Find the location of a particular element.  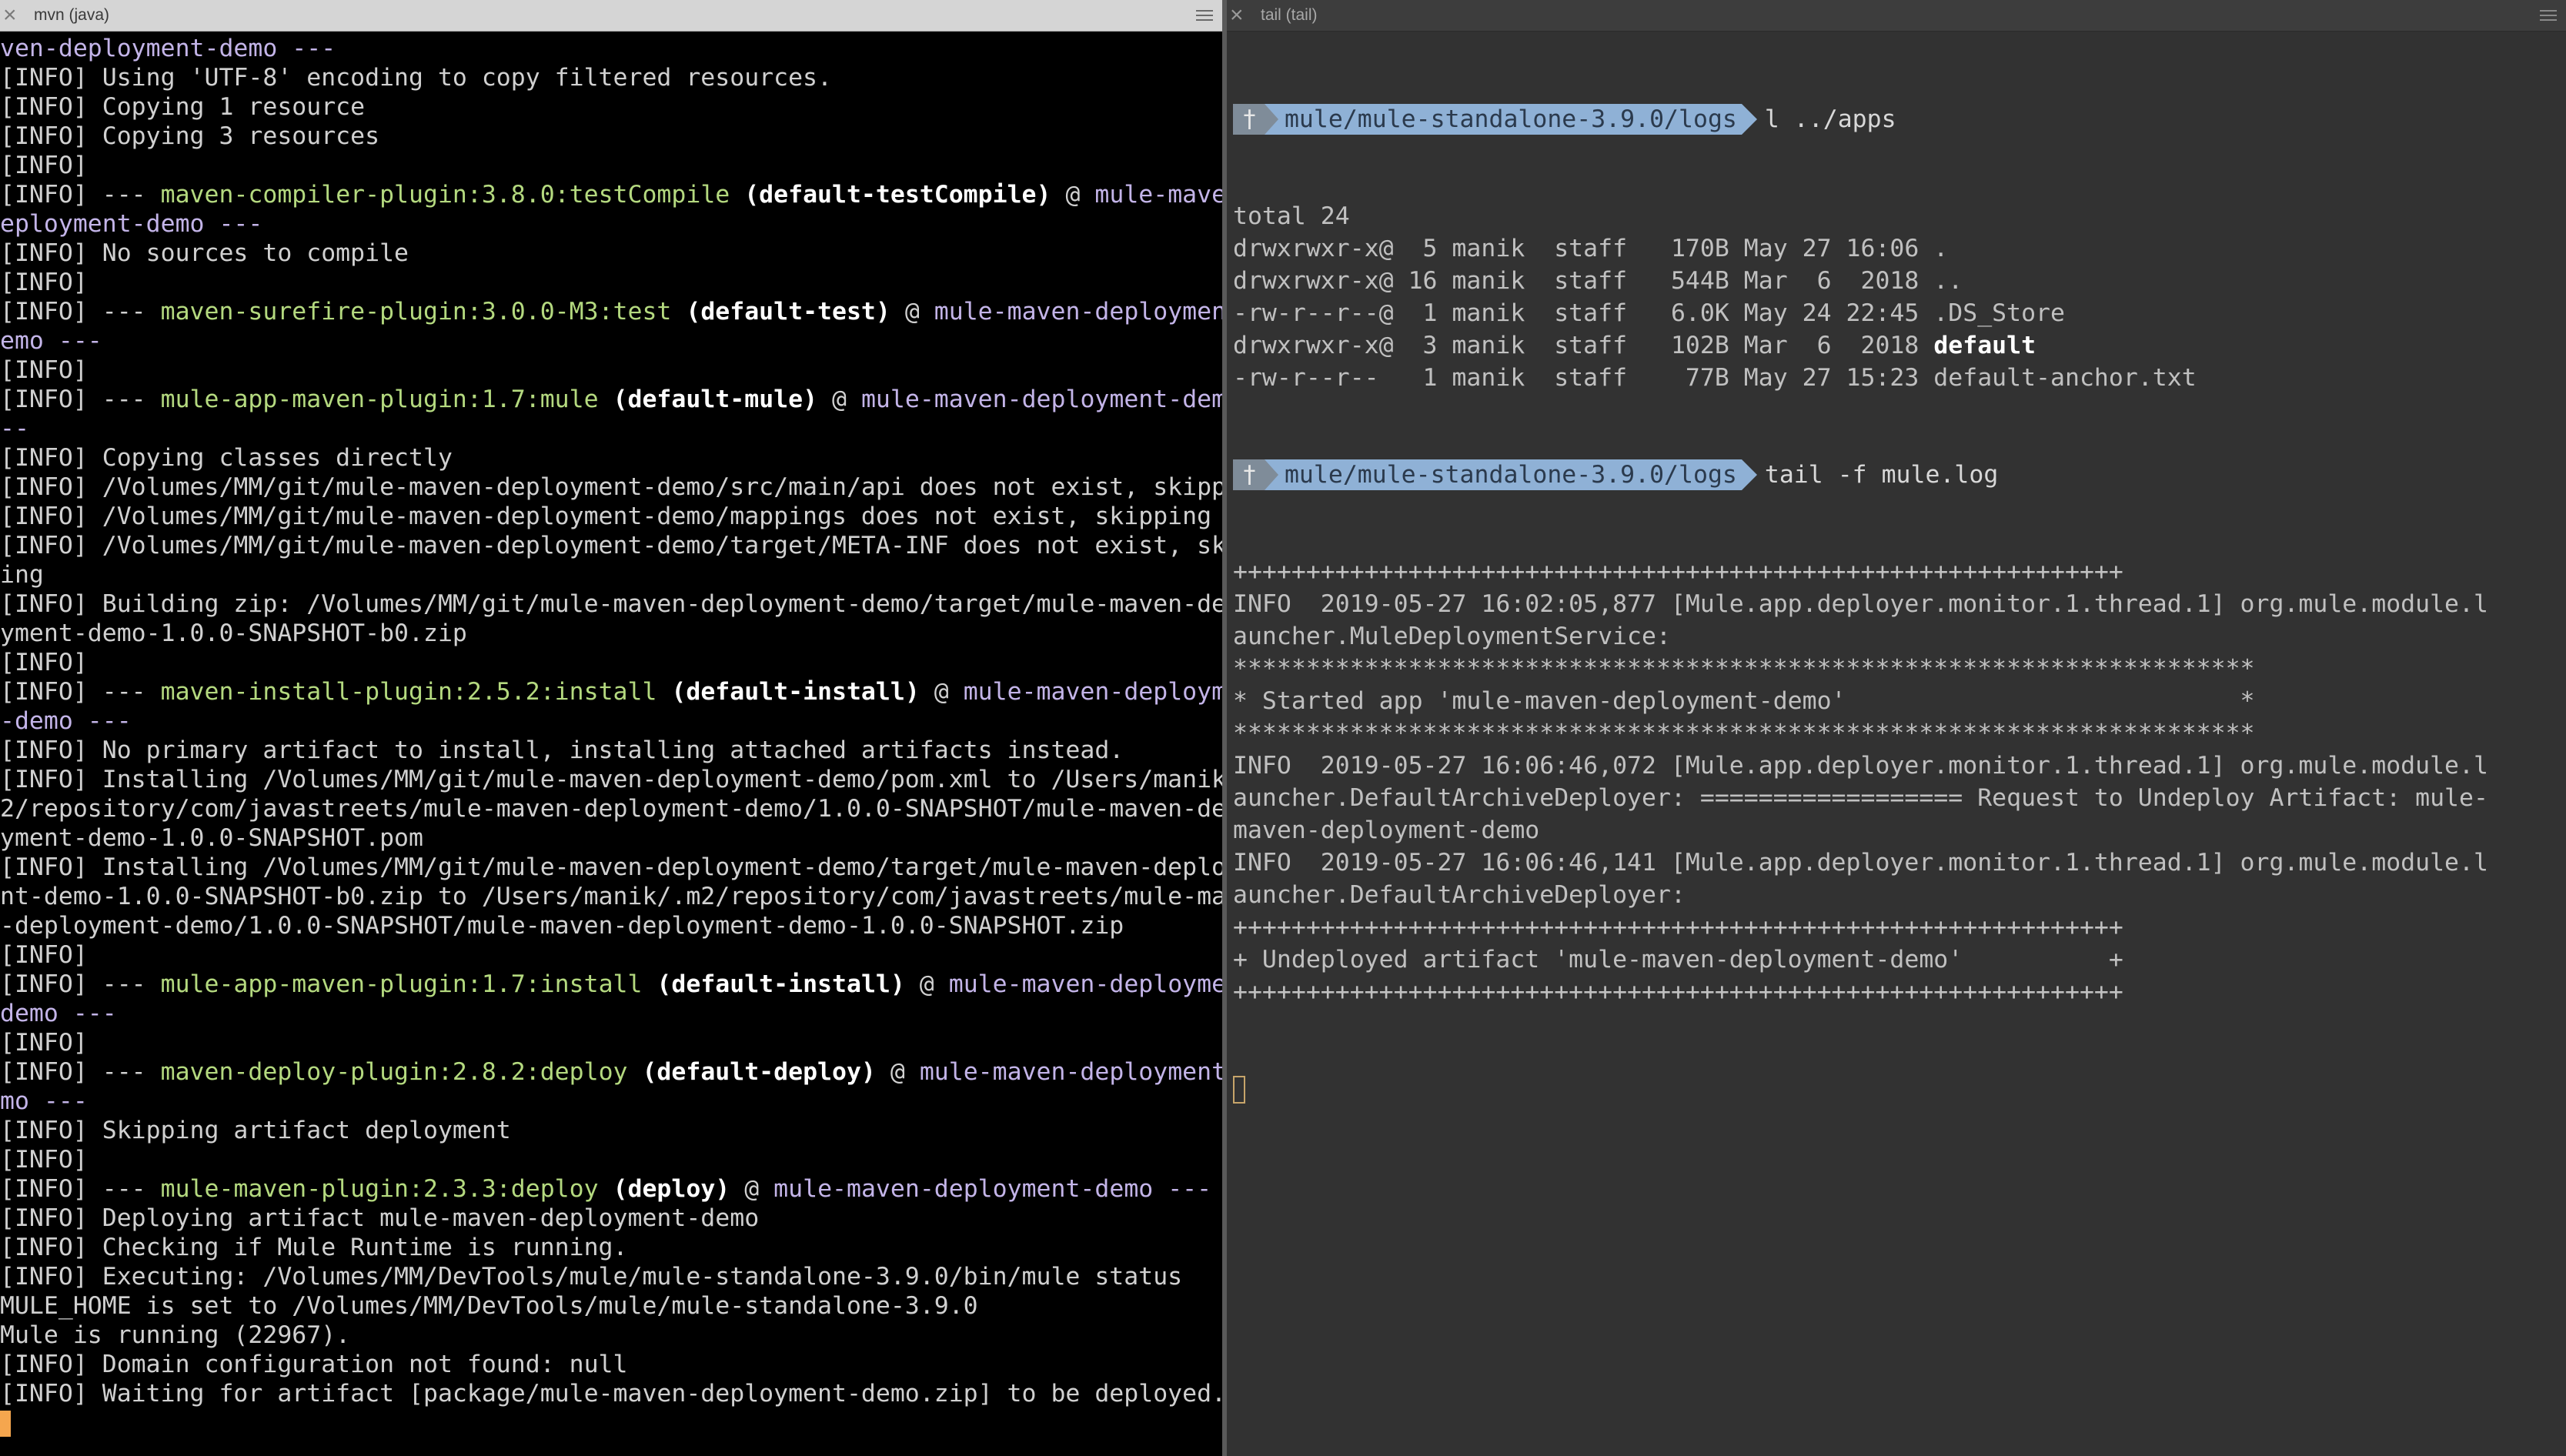

line-segment: mule-app-maven-plugin:1.7:install is located at coordinates (401, 984).